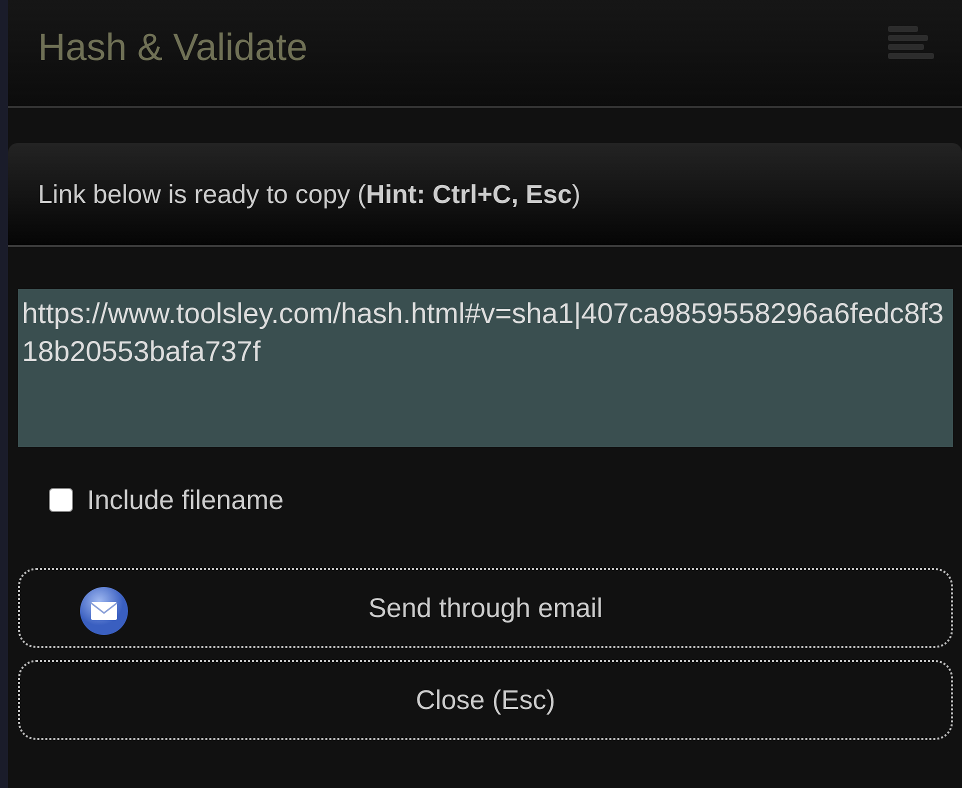  I want to click on checkbox, so click(61, 500).